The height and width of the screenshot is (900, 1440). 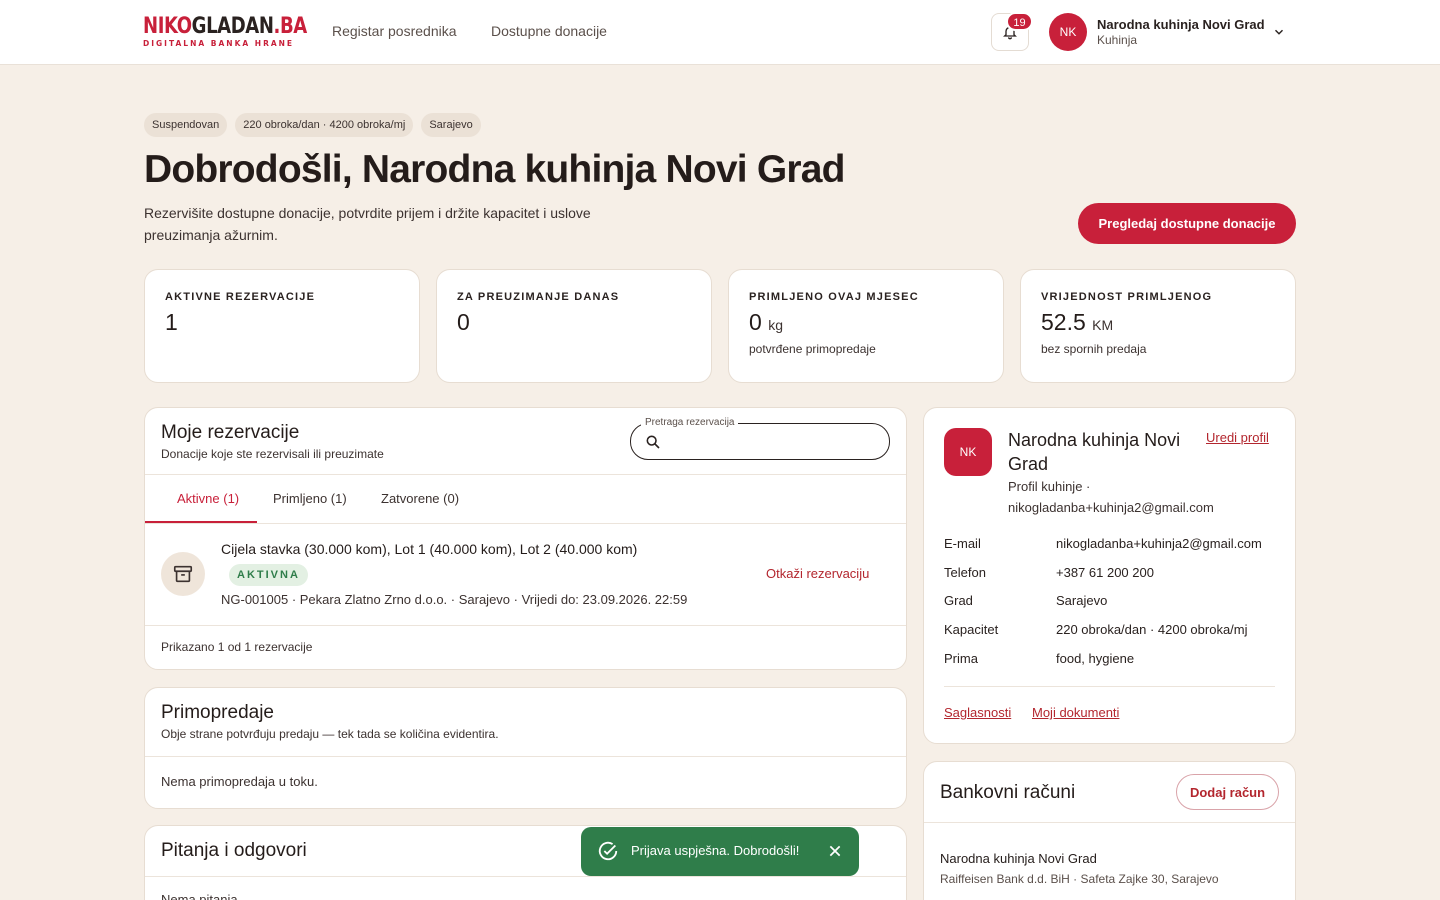 I want to click on capacity-chip: 220 obroka/dan · 4200 obroka/mj, so click(x=324, y=125).